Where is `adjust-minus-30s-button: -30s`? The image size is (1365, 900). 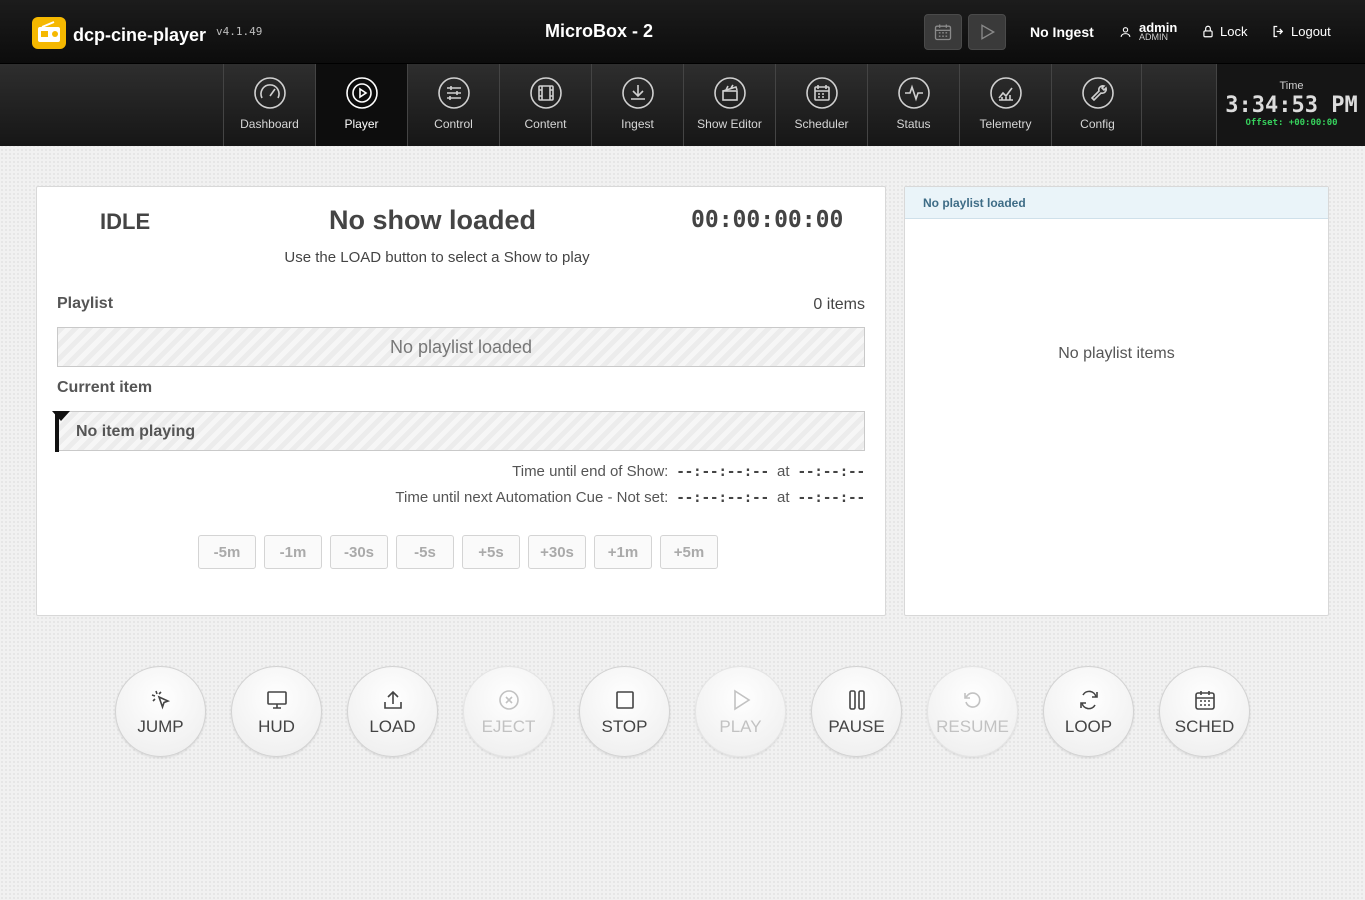 adjust-minus-30s-button: -30s is located at coordinates (359, 552).